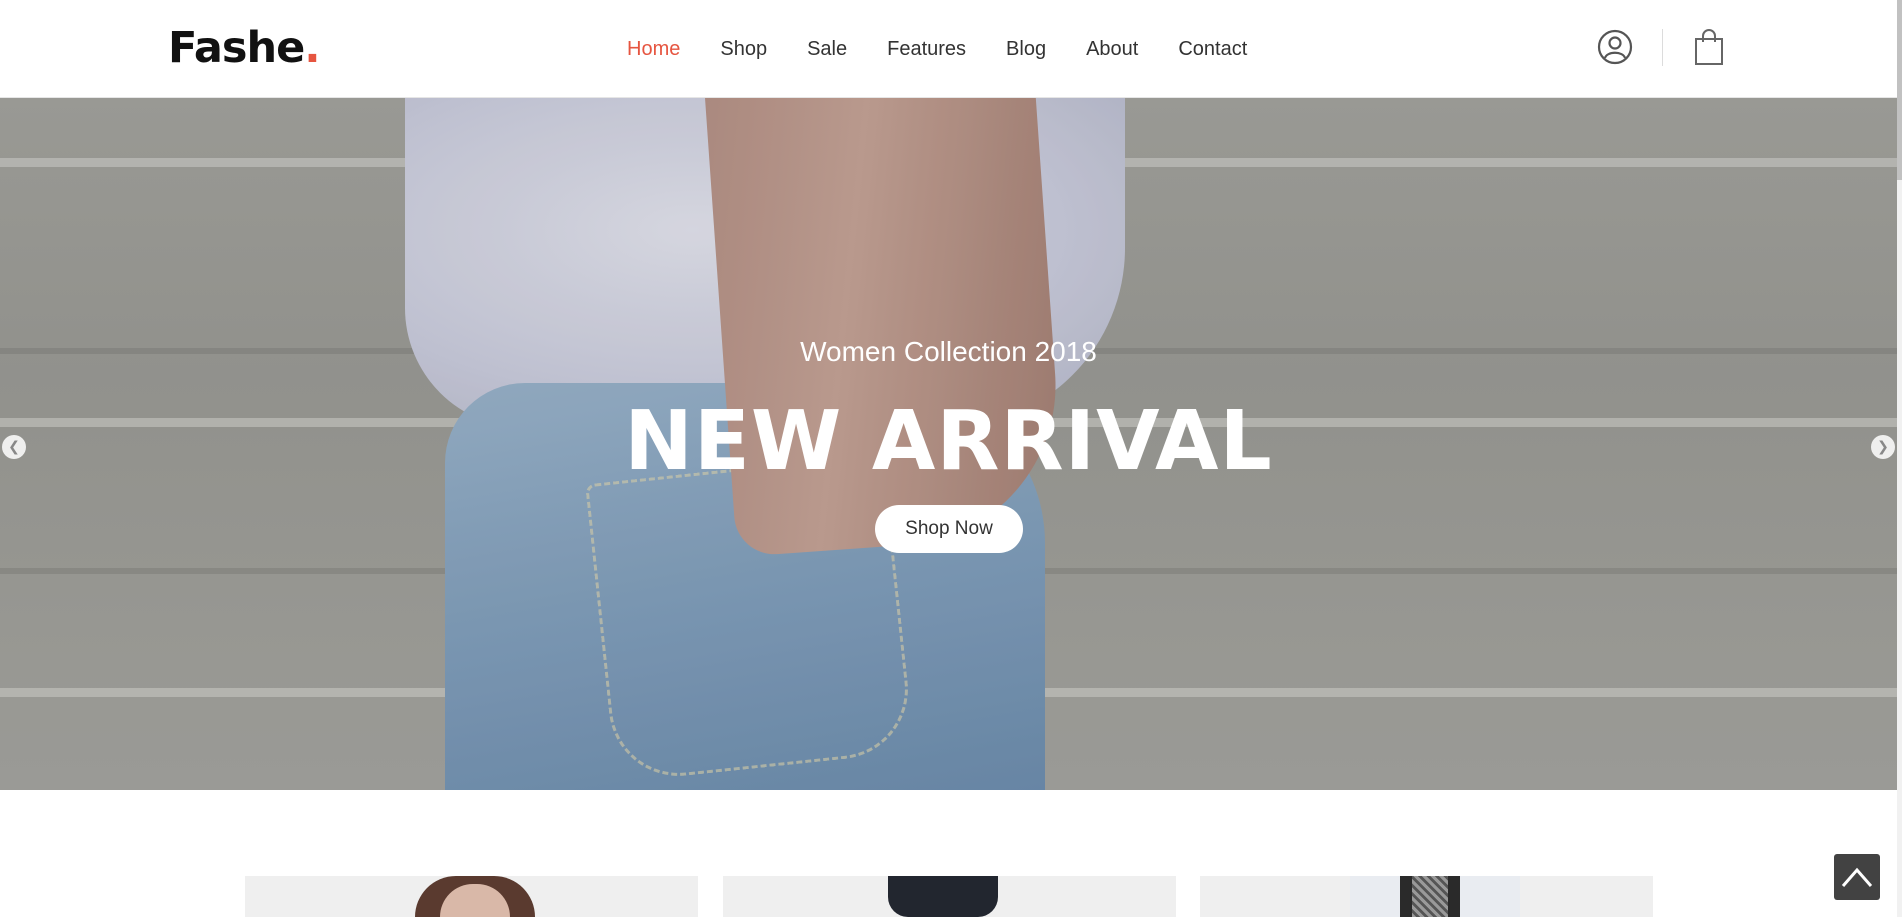 The image size is (1902, 917). I want to click on chevron-up-icon, so click(1857, 877).